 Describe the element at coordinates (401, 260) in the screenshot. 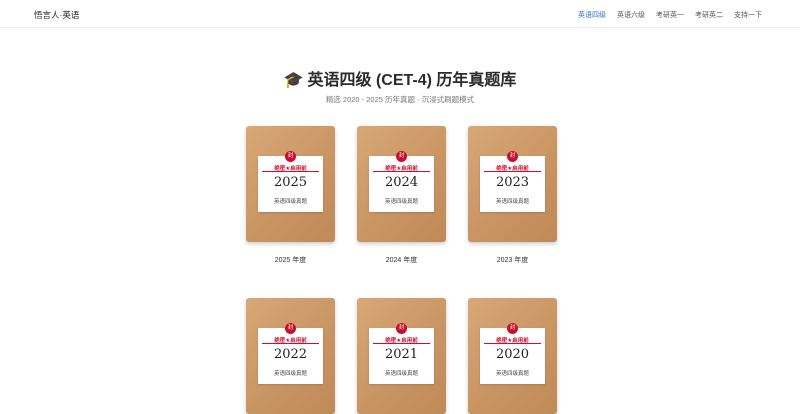

I see `card-caption-2024: 2024 年度` at that location.